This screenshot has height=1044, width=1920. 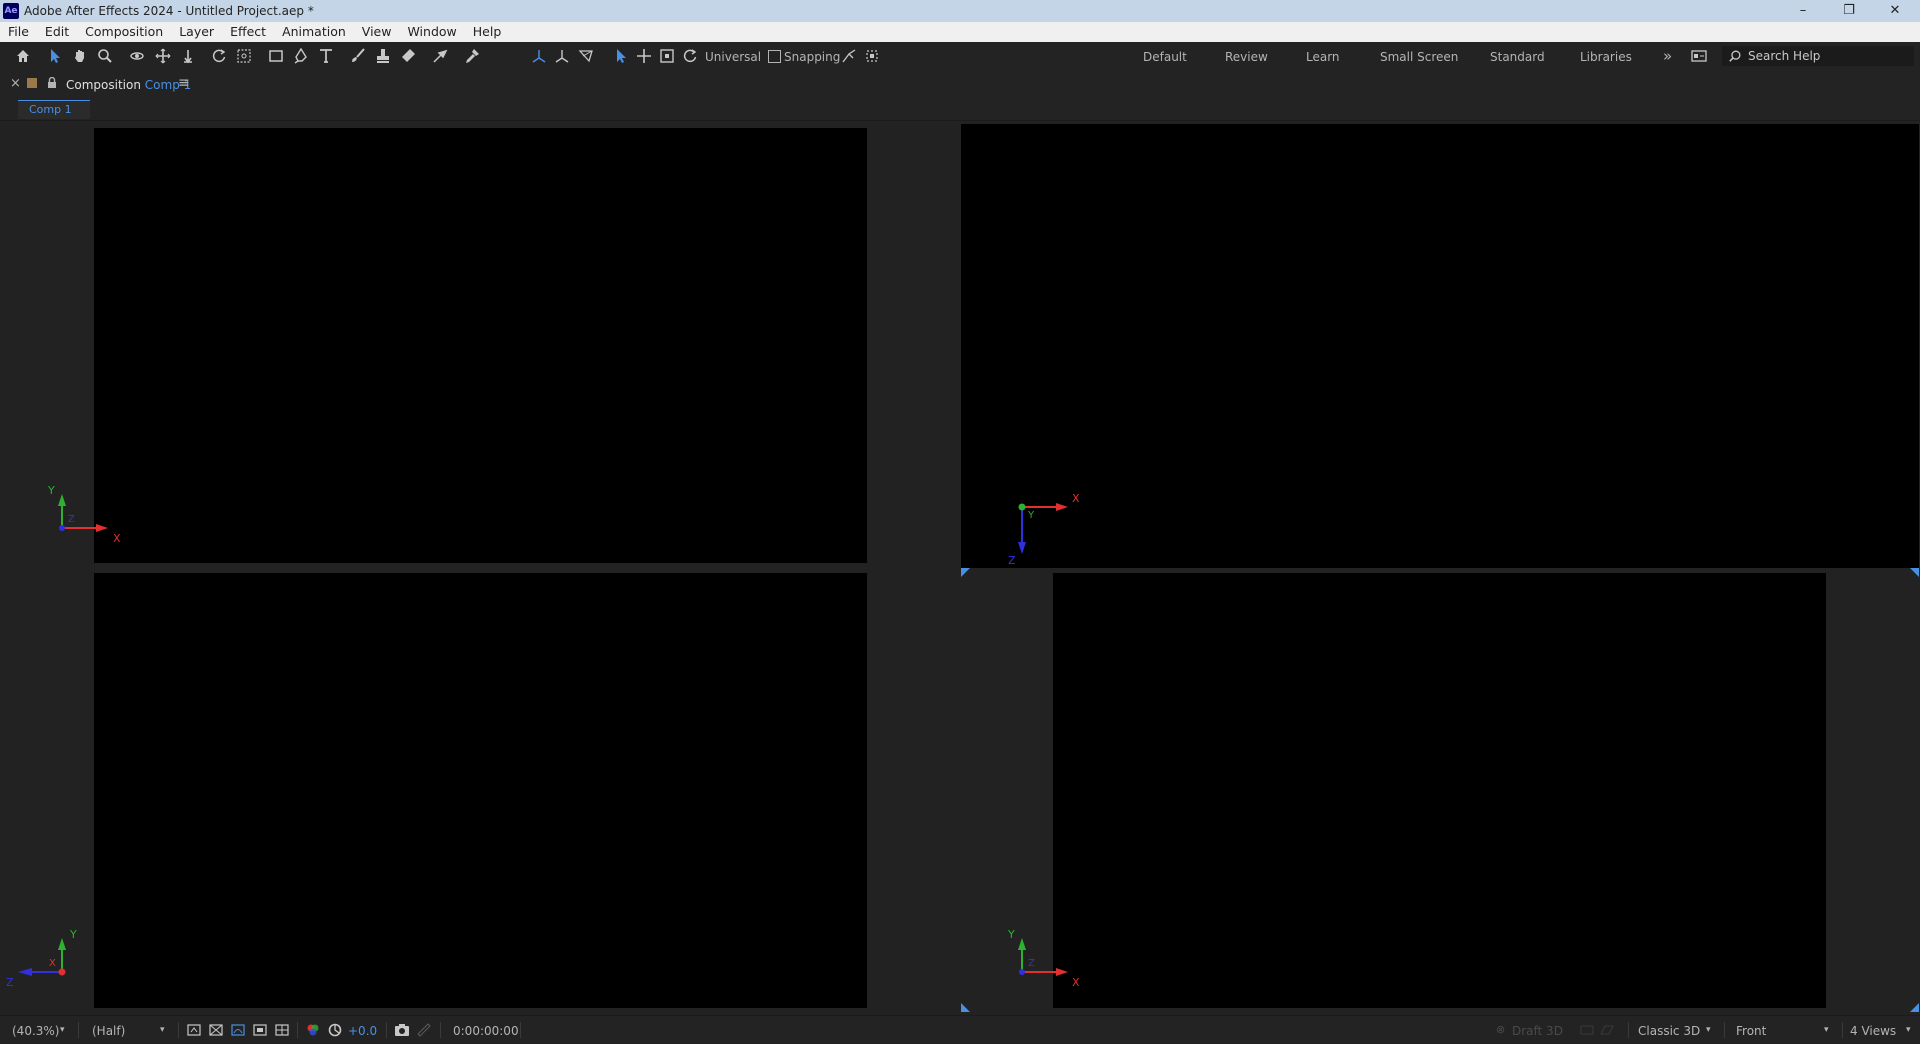 I want to click on workspace-libraries: Libraries, so click(x=1606, y=57).